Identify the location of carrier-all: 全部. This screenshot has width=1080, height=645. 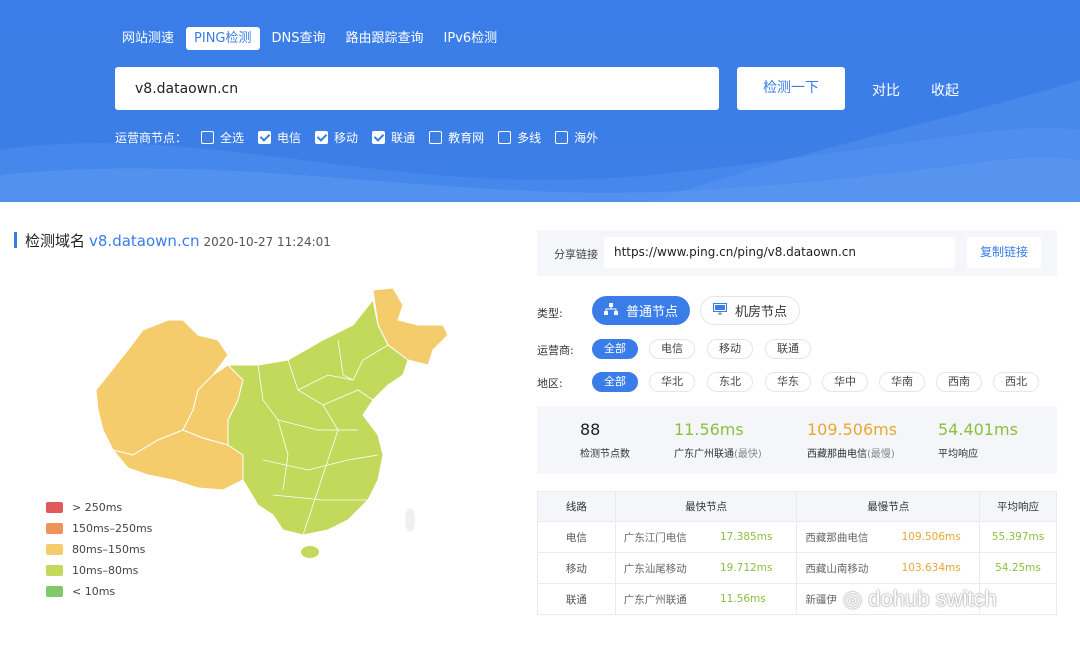
(615, 349).